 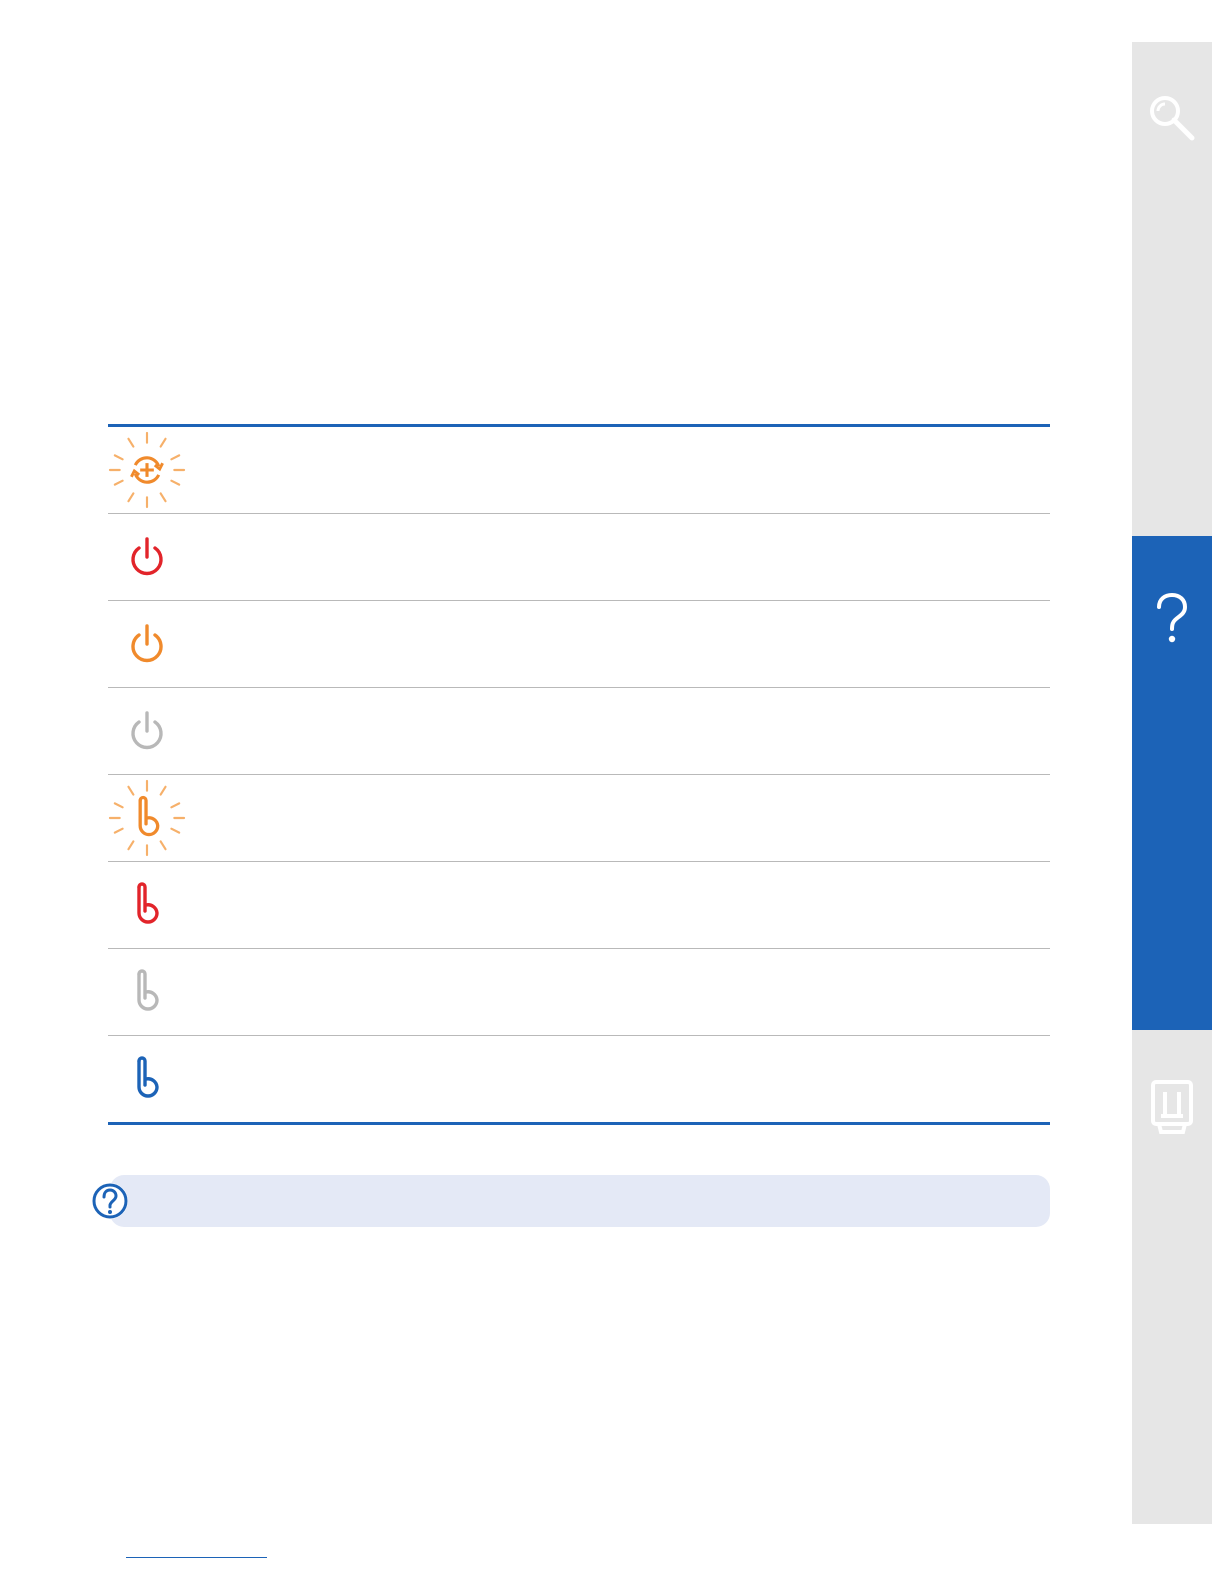 I want to click on help-tab, so click(x=1172, y=783).